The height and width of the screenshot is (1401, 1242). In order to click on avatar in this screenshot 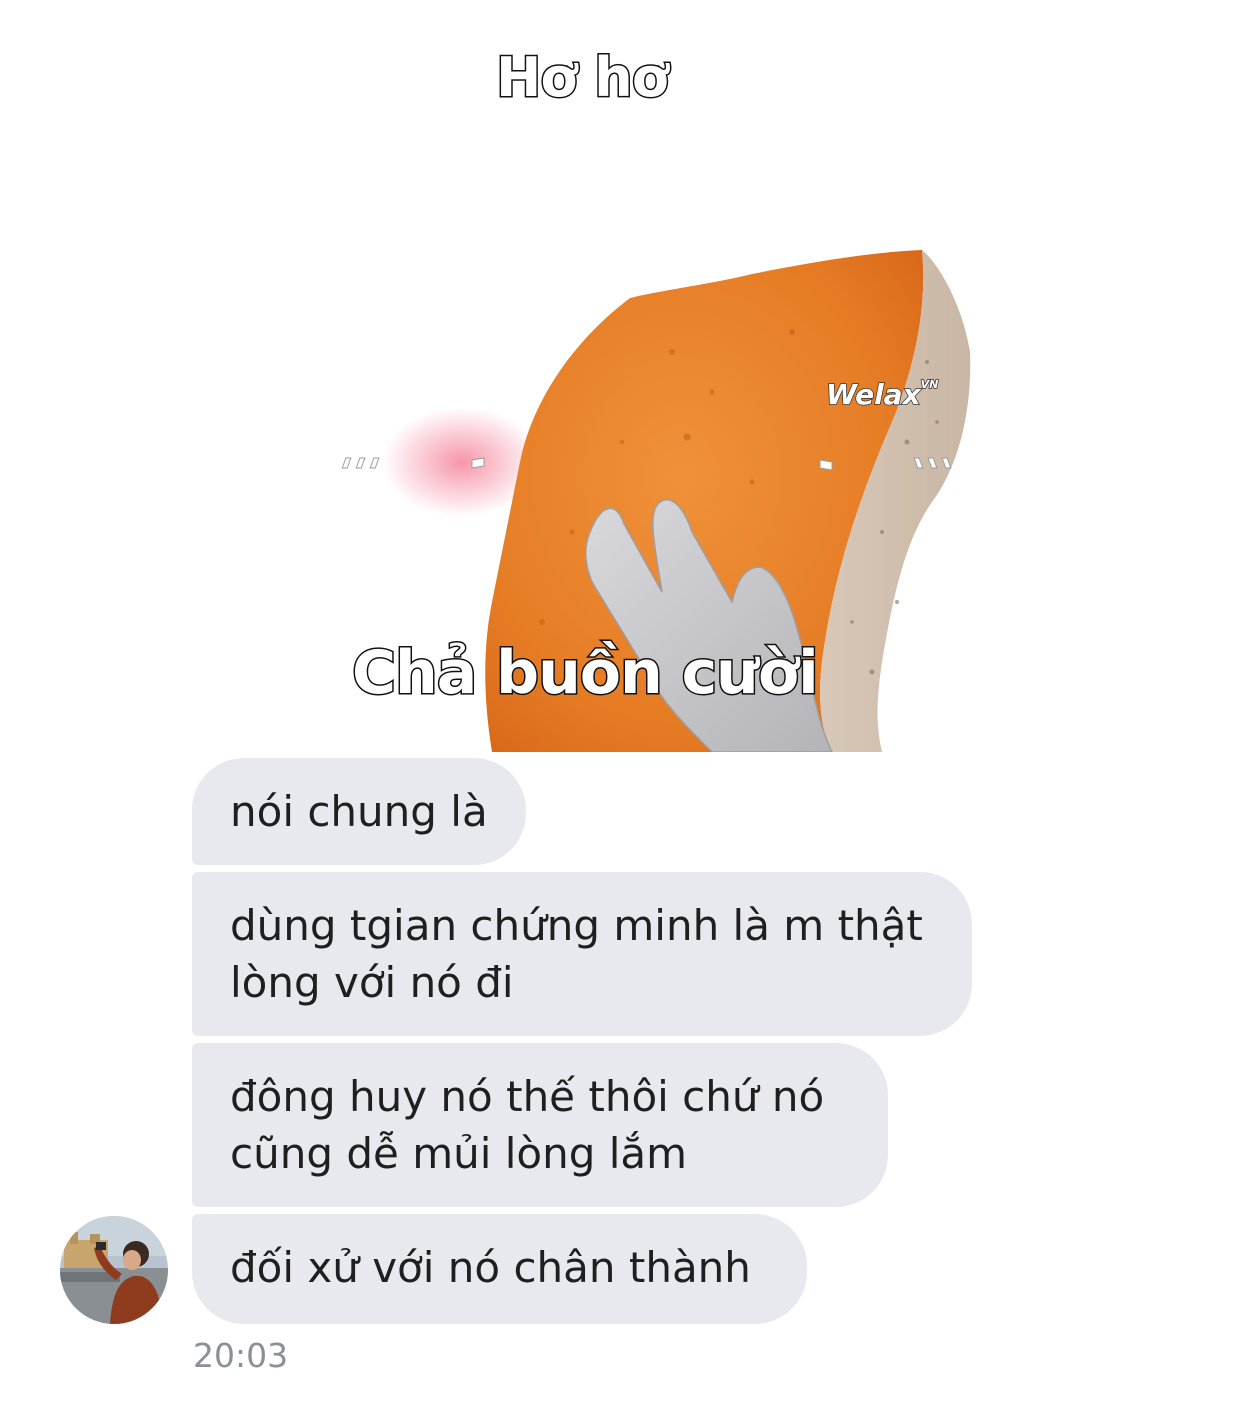, I will do `click(114, 1270)`.